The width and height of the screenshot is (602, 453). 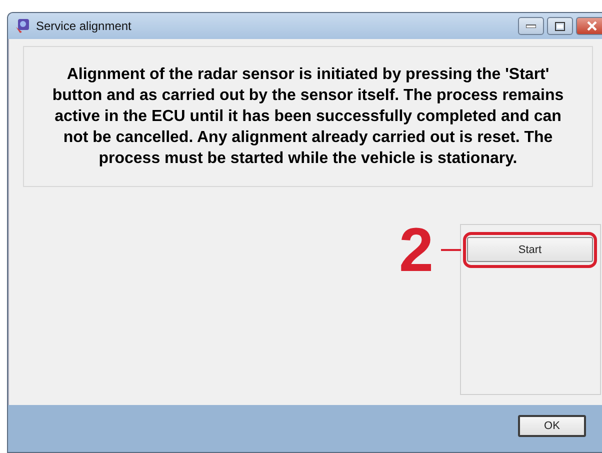 What do you see at coordinates (416, 251) in the screenshot?
I see `callout-number: 2` at bounding box center [416, 251].